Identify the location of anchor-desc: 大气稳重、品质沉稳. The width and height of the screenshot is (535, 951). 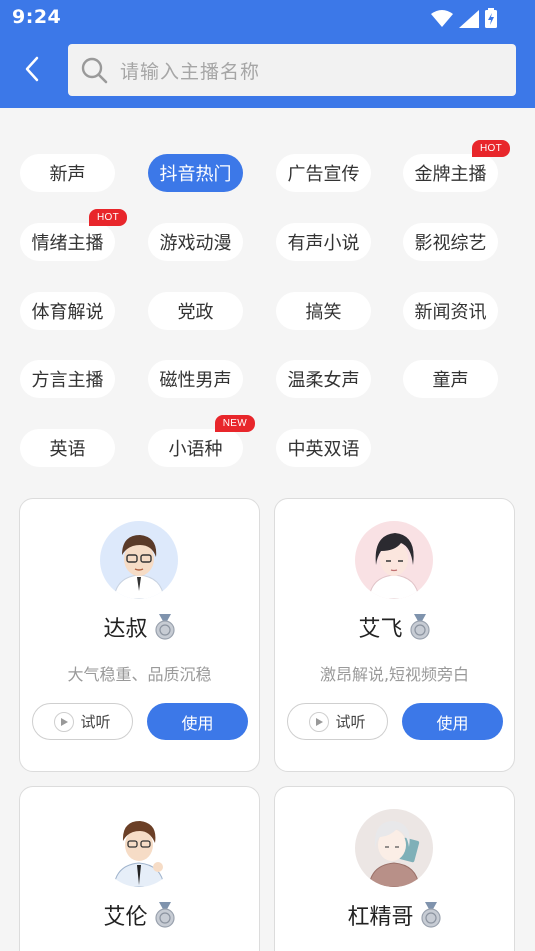
(139, 674).